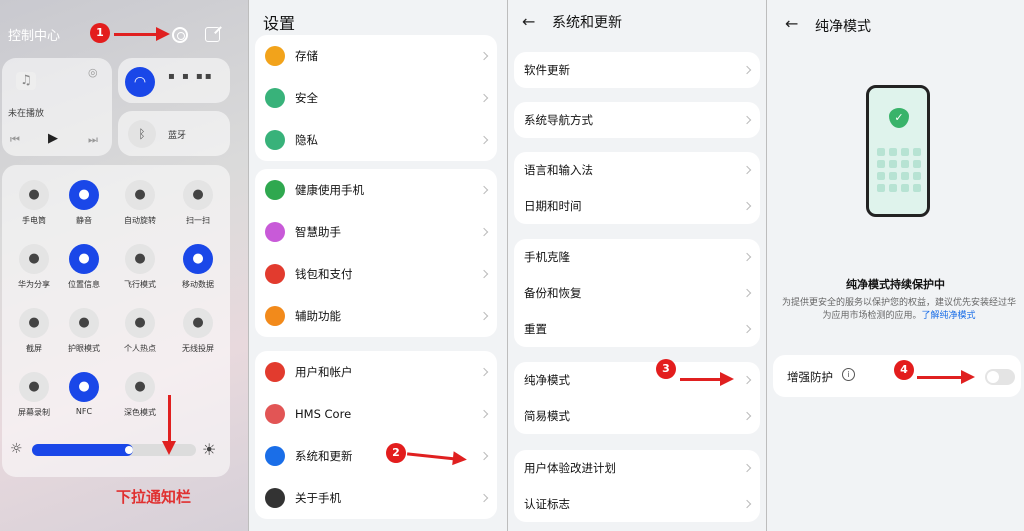  Describe the element at coordinates (1000, 377) in the screenshot. I see `enhanced-protection-toggle` at that location.